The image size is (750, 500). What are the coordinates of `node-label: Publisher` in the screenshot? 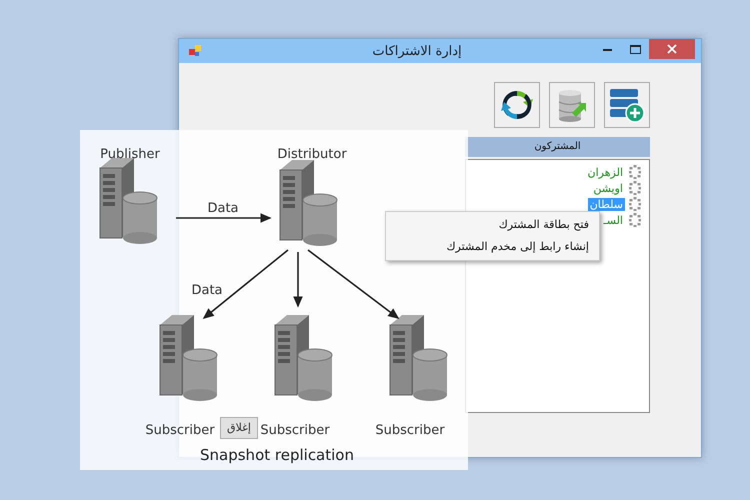 It's located at (130, 154).